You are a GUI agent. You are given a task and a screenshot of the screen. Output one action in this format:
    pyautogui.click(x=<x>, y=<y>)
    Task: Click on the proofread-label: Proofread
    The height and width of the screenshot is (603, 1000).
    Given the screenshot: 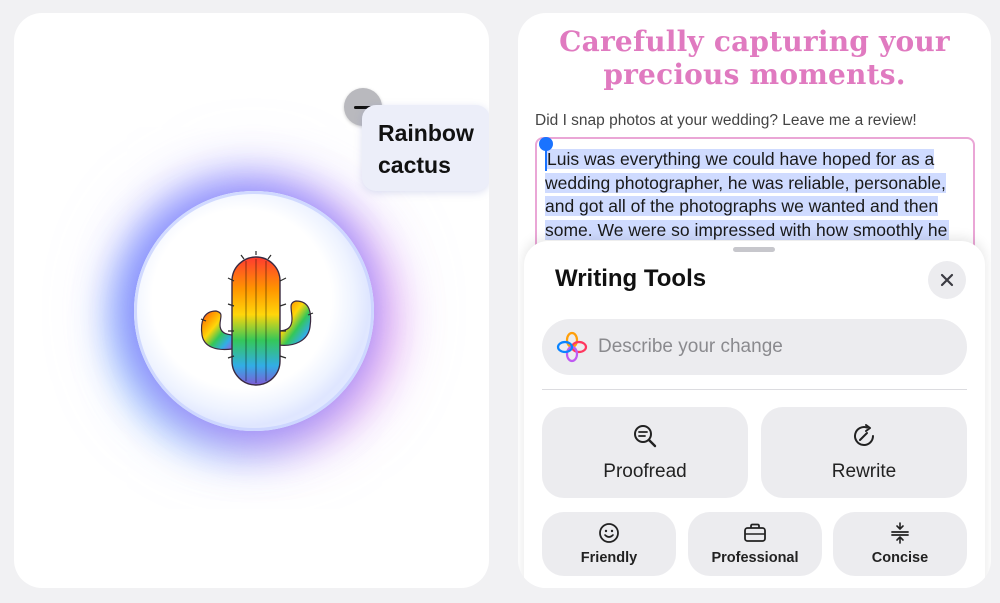 What is the action you would take?
    pyautogui.click(x=645, y=471)
    